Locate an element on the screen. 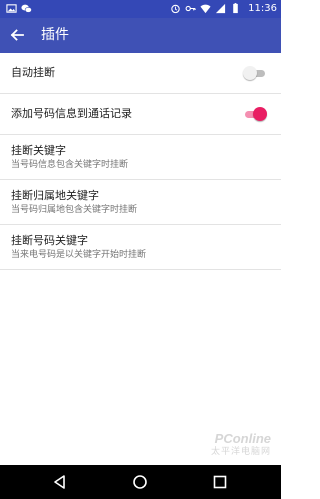 Image resolution: width=320 pixels, height=499 pixels. watermark-sub: 太平洋电脑网 is located at coordinates (240, 451).